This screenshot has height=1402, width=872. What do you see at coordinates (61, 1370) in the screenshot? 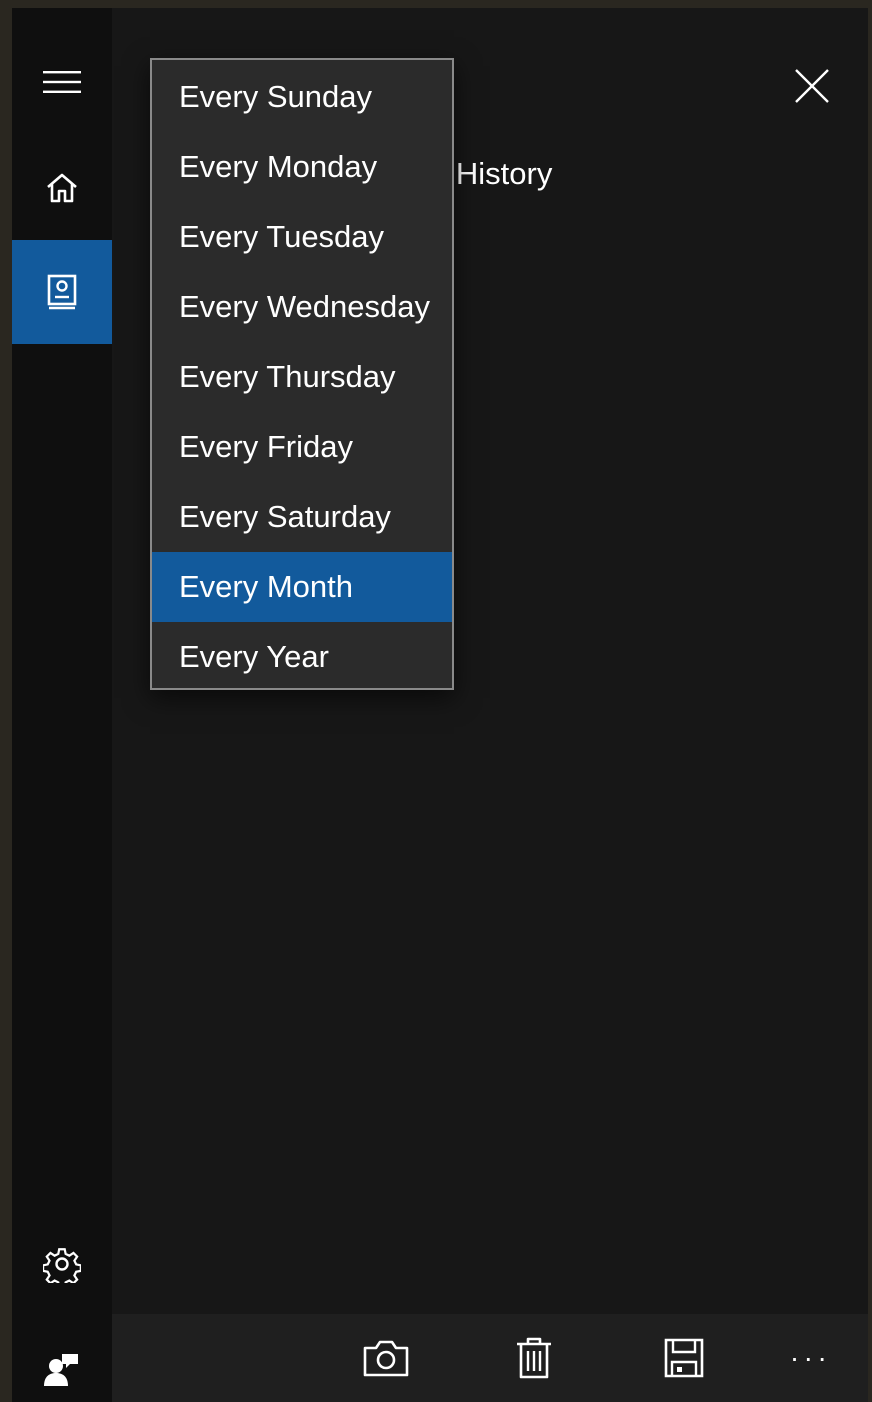
I see `account-feedback-icon` at bounding box center [61, 1370].